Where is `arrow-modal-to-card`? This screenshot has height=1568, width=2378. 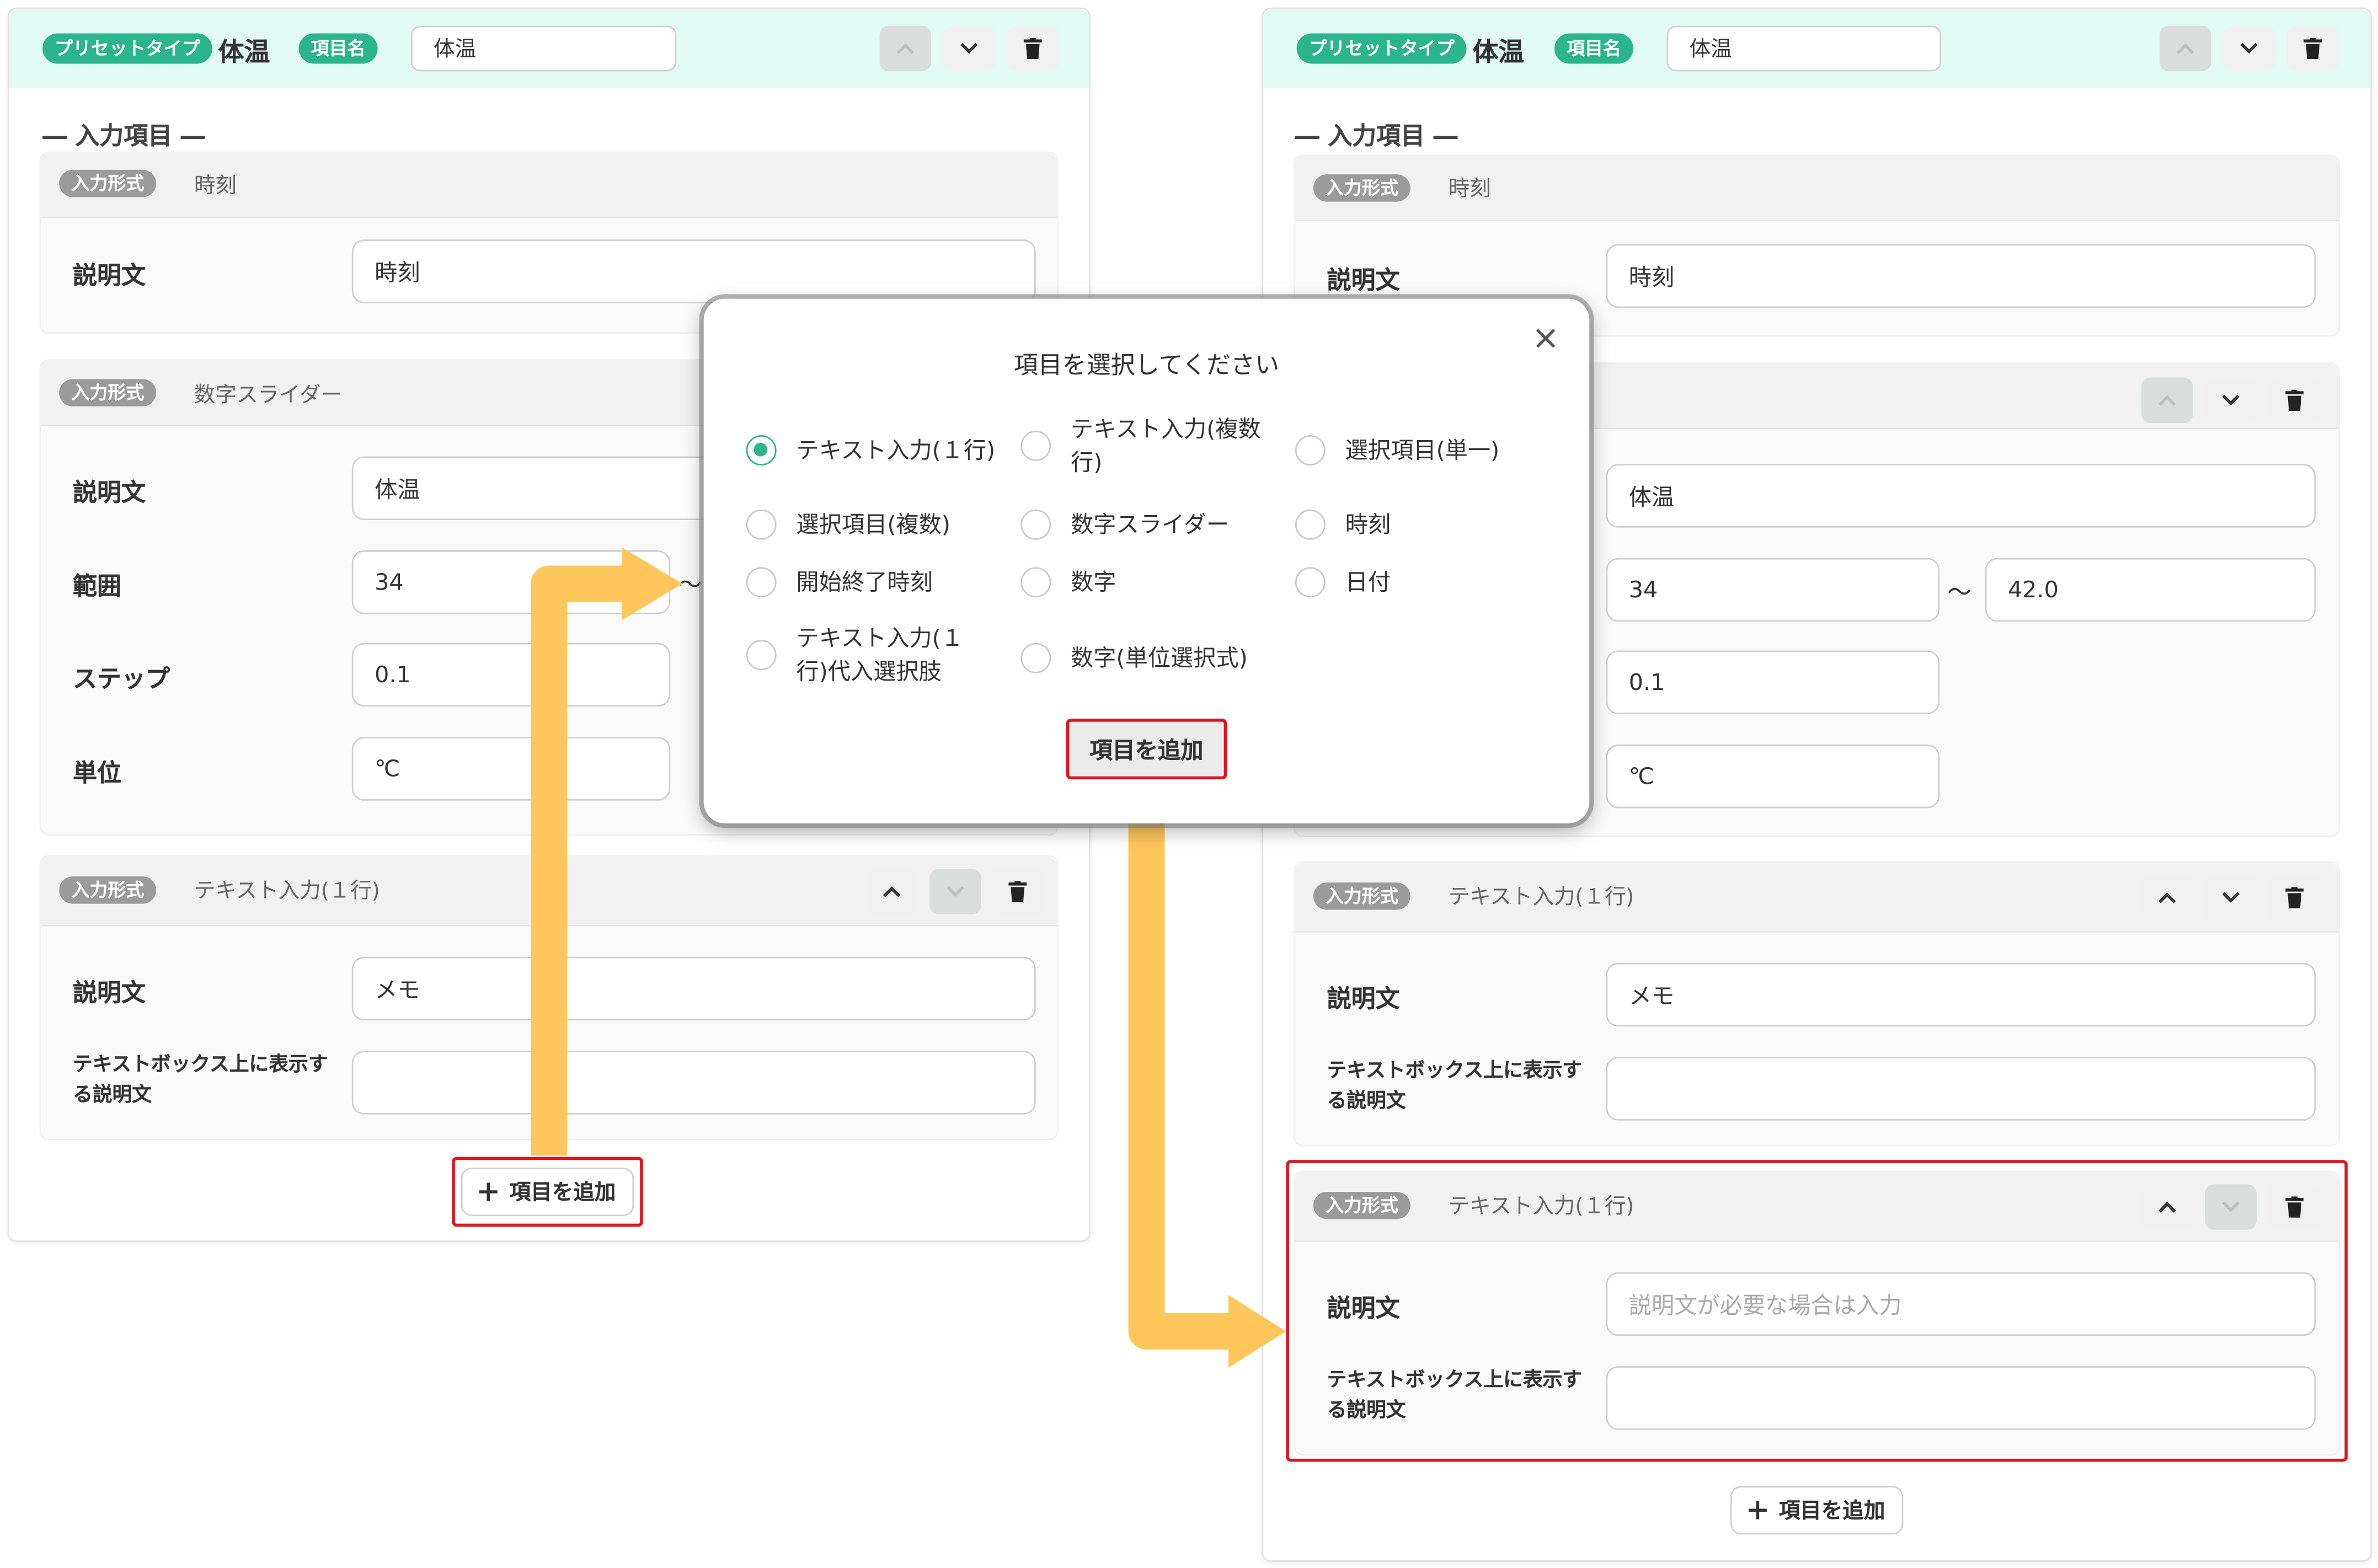
arrow-modal-to-card is located at coordinates (1180, 1070).